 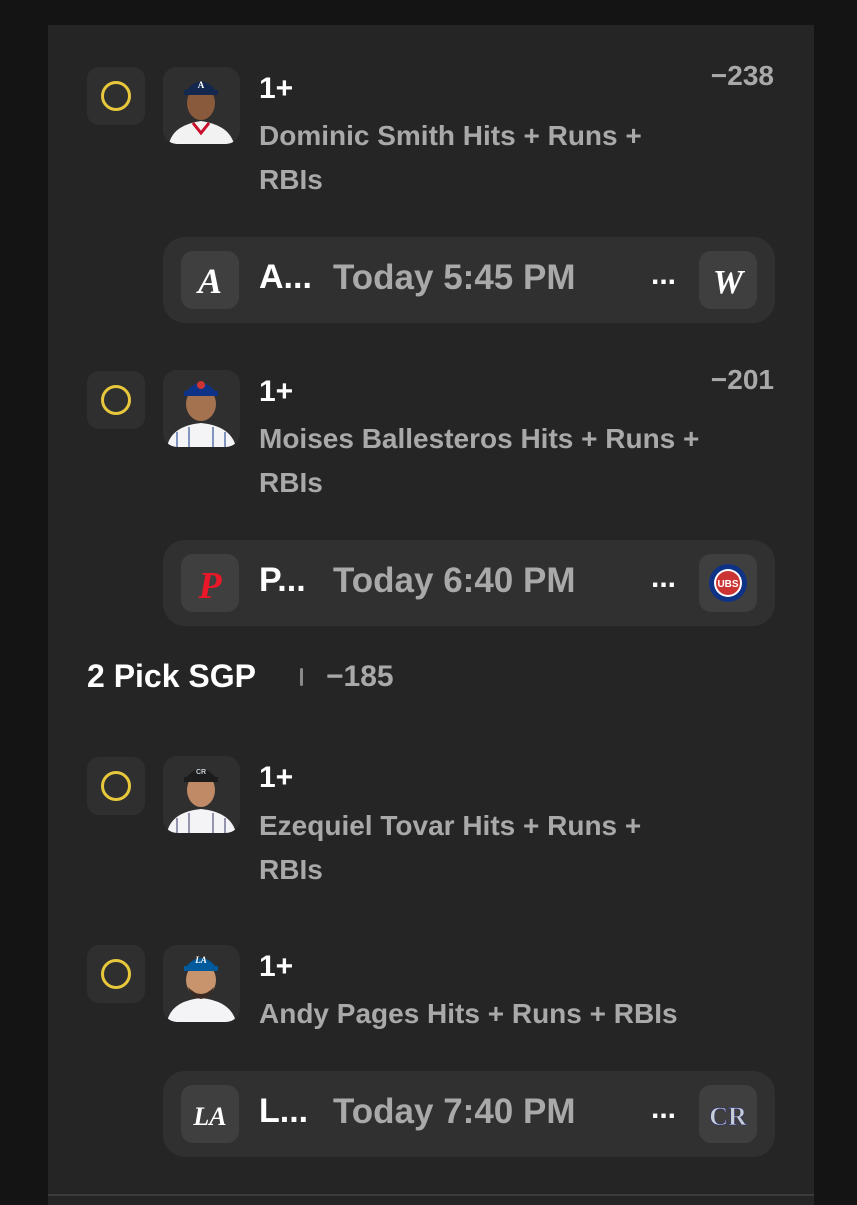 I want to click on cubs-logo-icon: UBS, so click(x=728, y=583).